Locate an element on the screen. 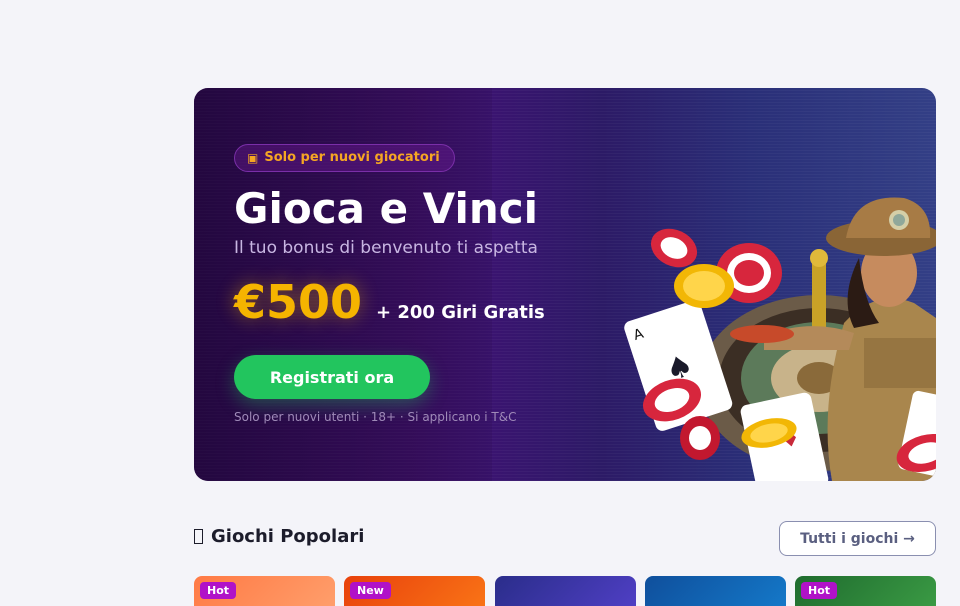 The image size is (960, 606). bonus-amount: €500 is located at coordinates (298, 302).